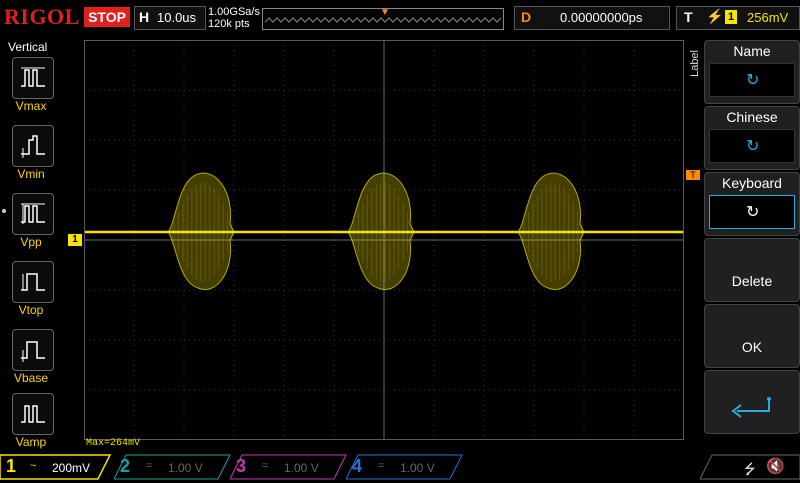  I want to click on menu-return-button, so click(752, 402).